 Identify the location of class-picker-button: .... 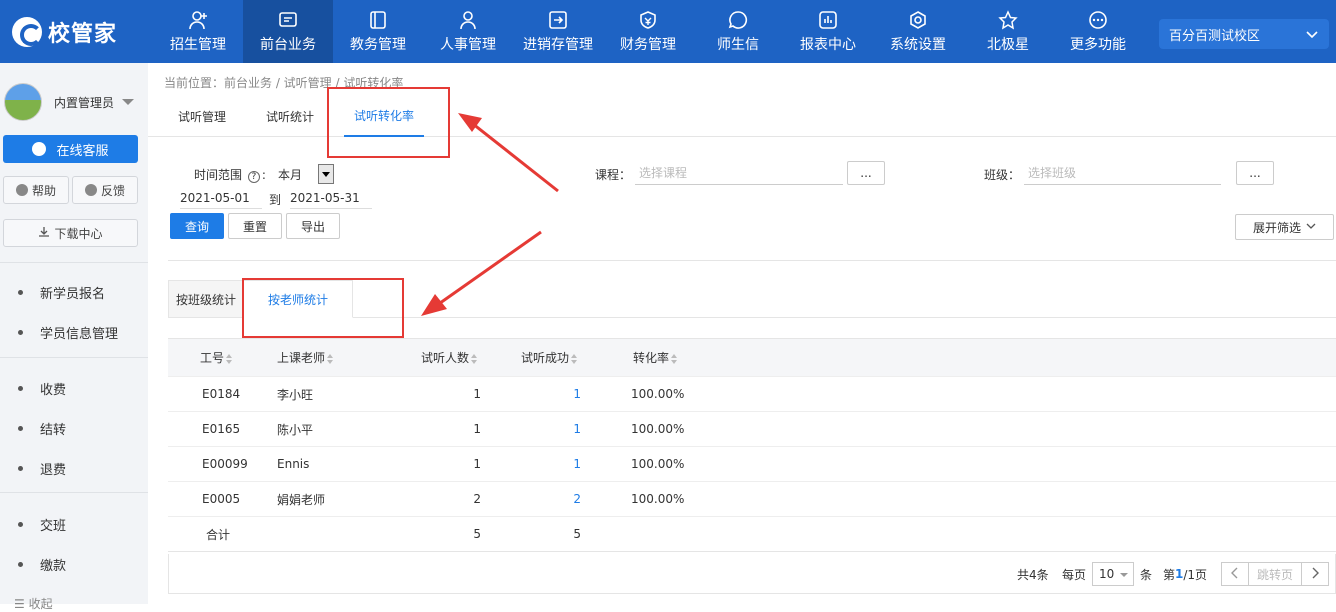
(1255, 173).